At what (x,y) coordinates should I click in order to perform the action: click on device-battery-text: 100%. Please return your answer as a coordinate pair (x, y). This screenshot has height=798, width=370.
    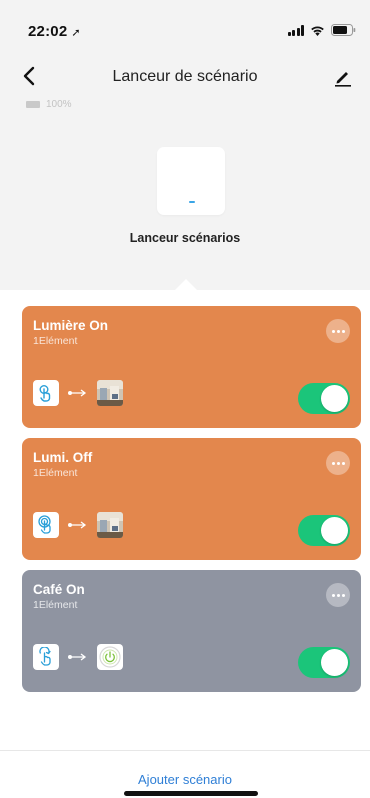
    Looking at the image, I should click on (59, 104).